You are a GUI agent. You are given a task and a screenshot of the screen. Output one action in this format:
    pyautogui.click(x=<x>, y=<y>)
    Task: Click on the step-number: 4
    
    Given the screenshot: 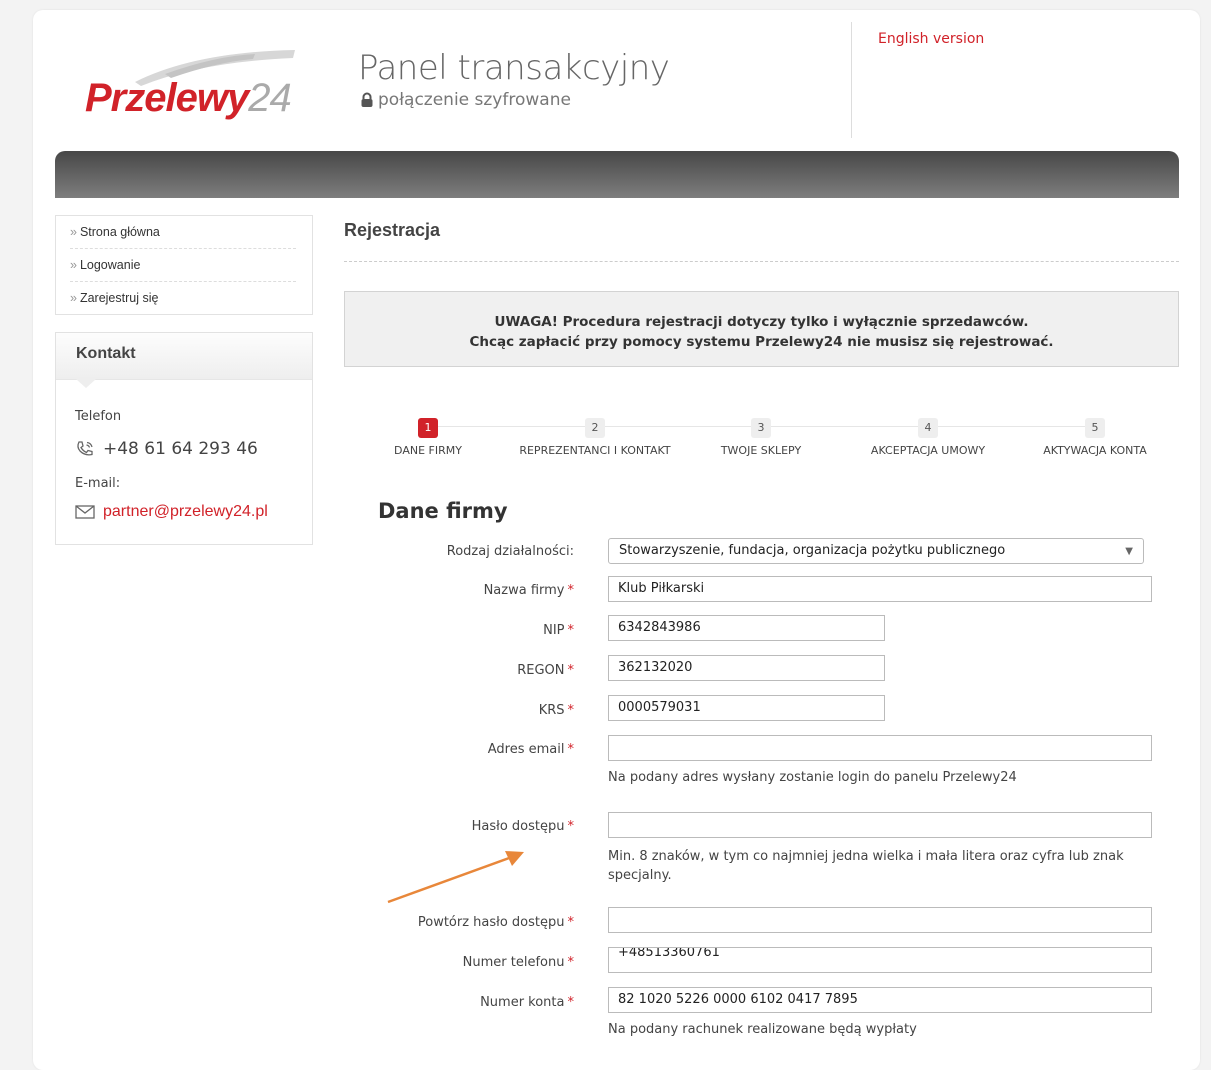 What is the action you would take?
    pyautogui.click(x=928, y=428)
    